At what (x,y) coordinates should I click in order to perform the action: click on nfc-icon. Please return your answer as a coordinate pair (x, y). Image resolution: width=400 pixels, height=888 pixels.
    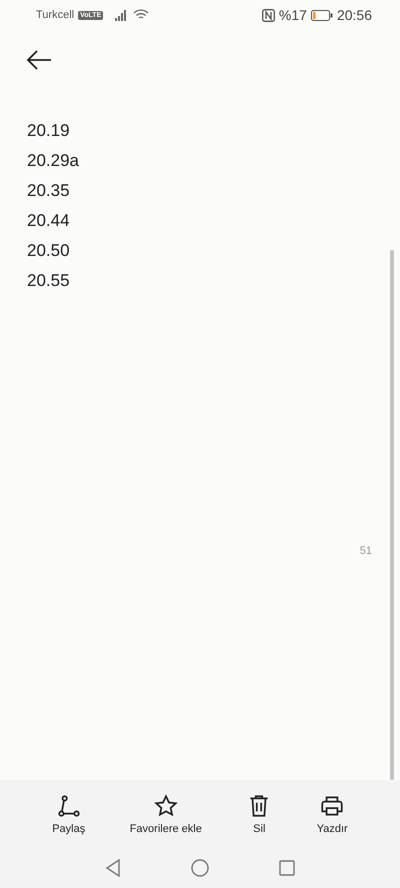
    Looking at the image, I should click on (268, 15).